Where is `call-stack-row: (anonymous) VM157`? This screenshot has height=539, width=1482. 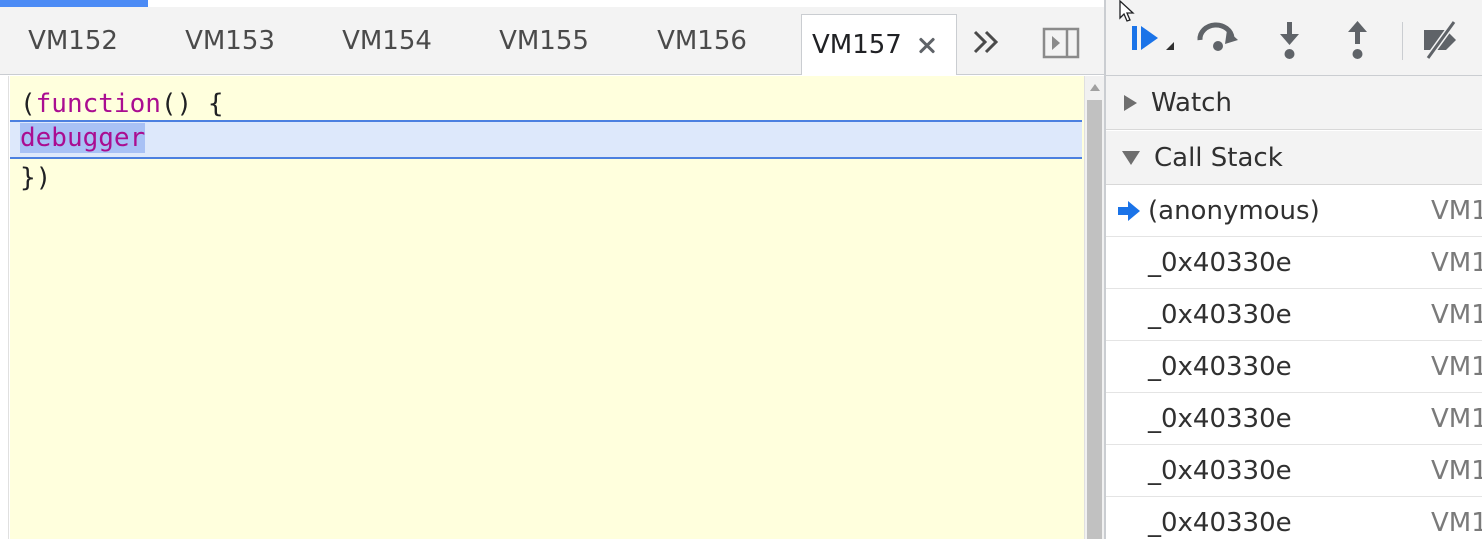
call-stack-row: (anonymous) VM157 is located at coordinates (1294, 211).